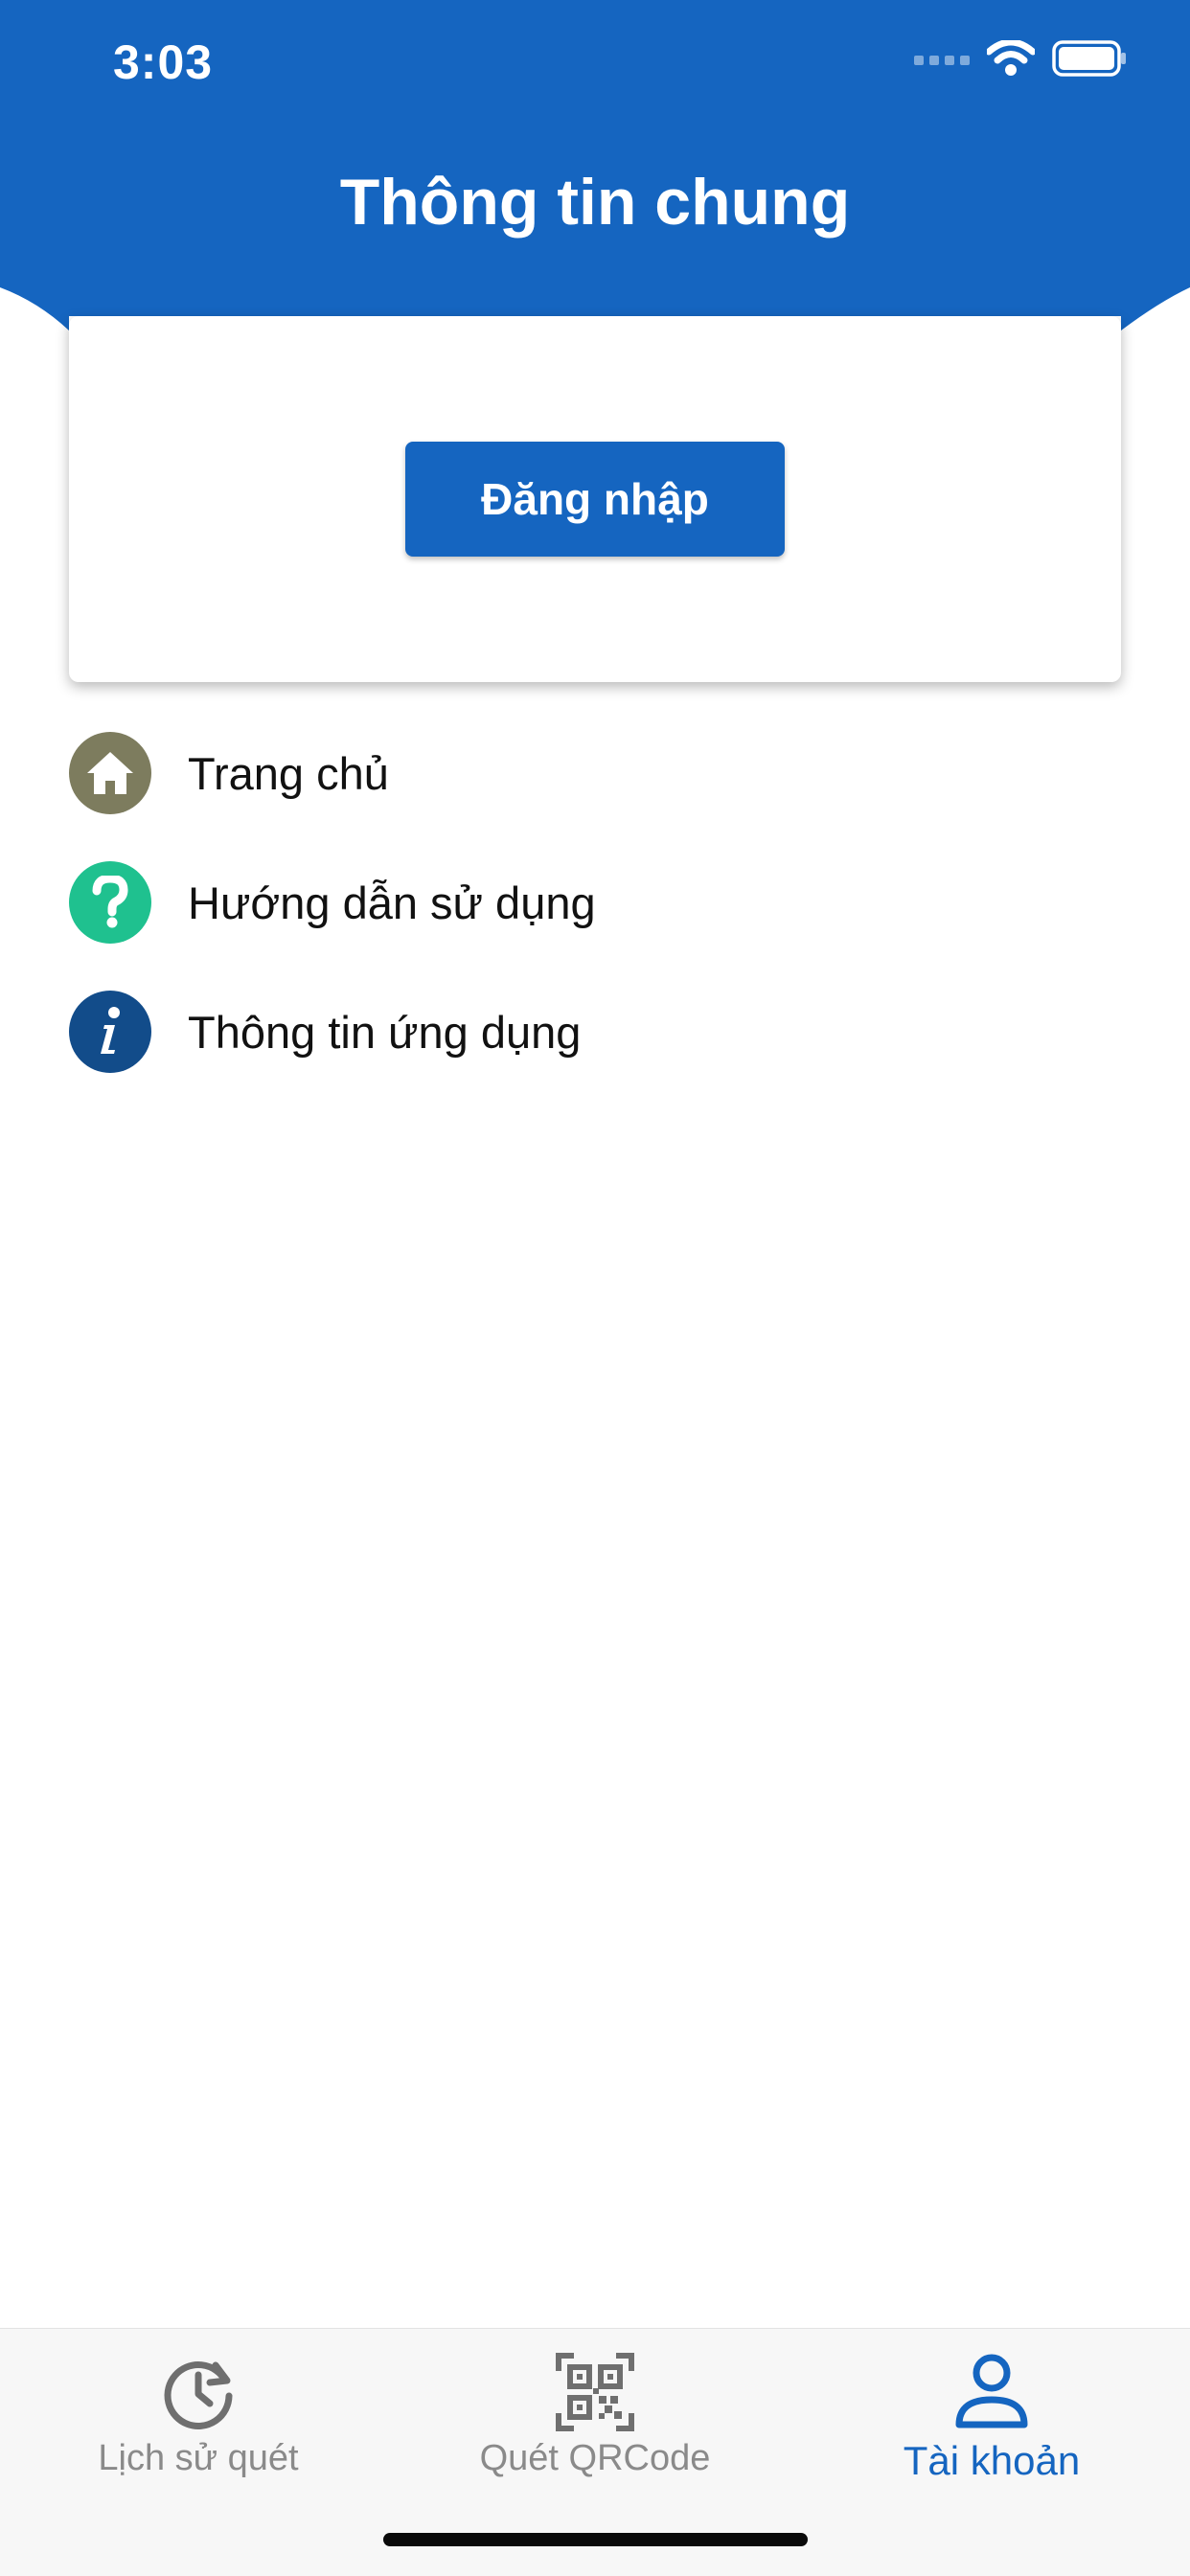 The width and height of the screenshot is (1190, 2576). I want to click on status-bar-time: 3:03, so click(163, 62).